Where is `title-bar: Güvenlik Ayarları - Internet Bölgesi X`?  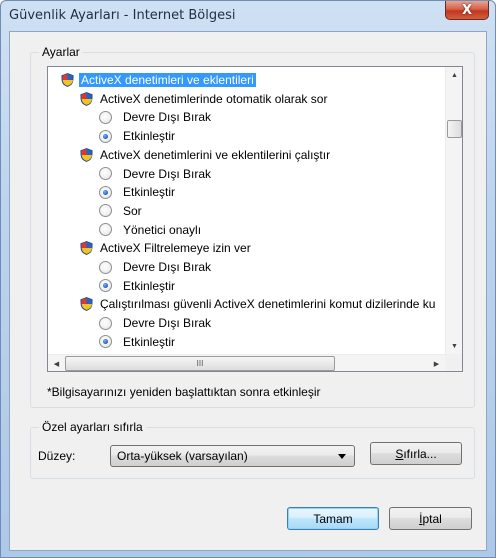
title-bar: Güvenlik Ayarları - Internet Bölgesi X is located at coordinates (248, 16).